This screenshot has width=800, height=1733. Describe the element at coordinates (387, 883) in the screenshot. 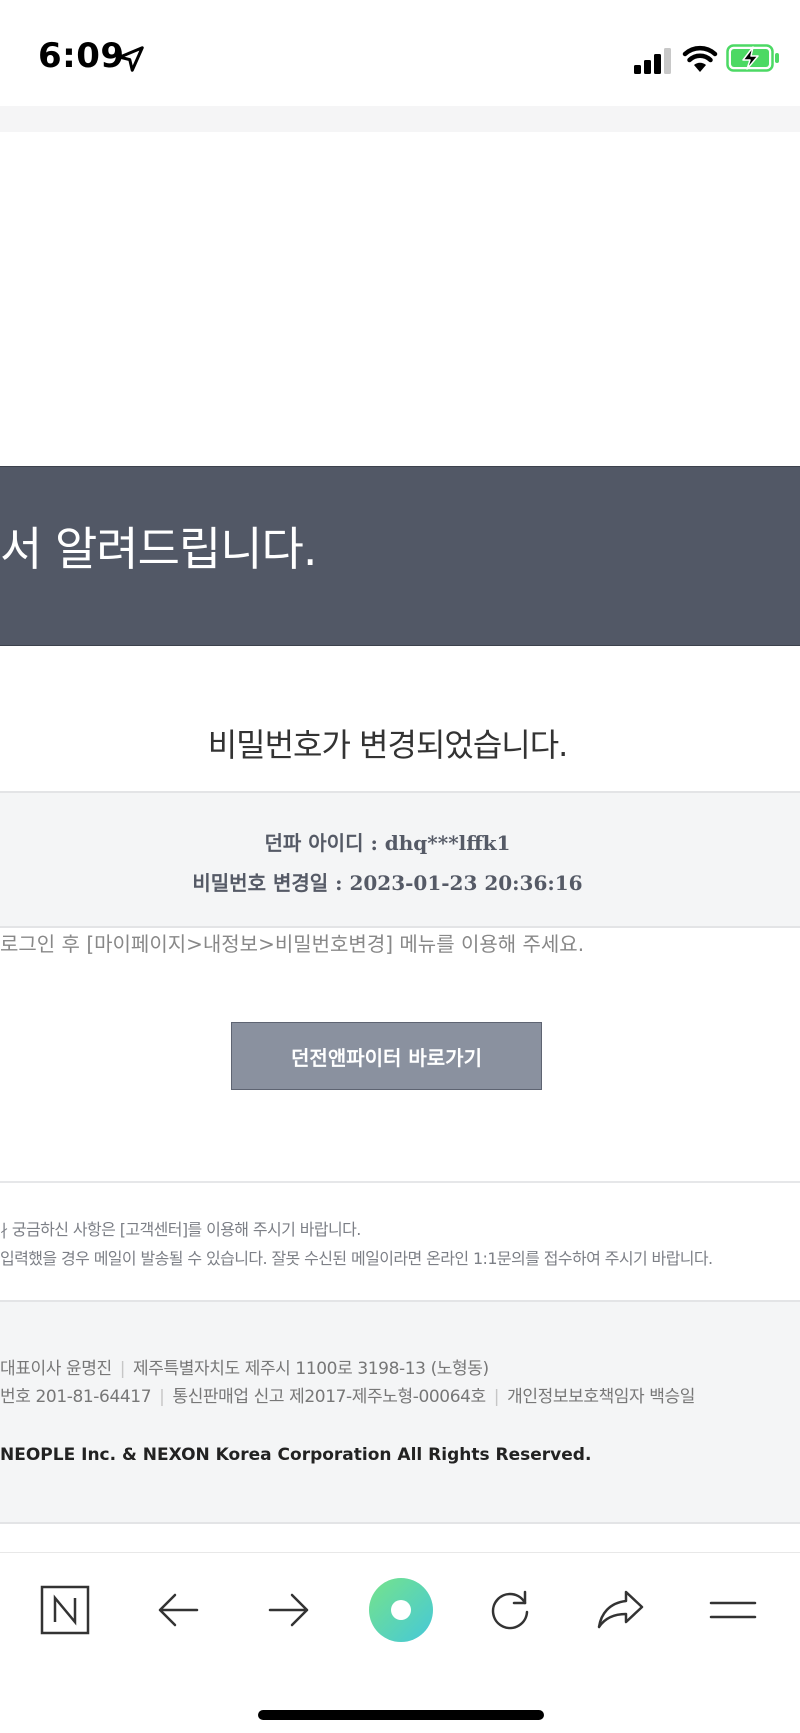

I see `change-date-line: 비밀번호 변경일 : 2023-01-23 20:36:16` at that location.